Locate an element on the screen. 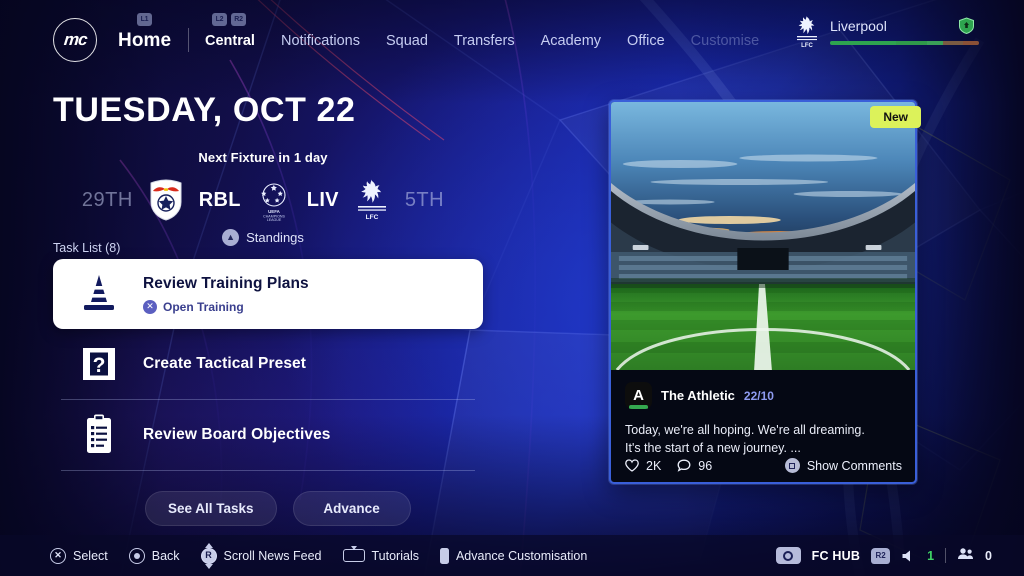 Image resolution: width=1024 pixels, height=576 pixels. news-source-row: A The Athletic 22/10 is located at coordinates (763, 395).